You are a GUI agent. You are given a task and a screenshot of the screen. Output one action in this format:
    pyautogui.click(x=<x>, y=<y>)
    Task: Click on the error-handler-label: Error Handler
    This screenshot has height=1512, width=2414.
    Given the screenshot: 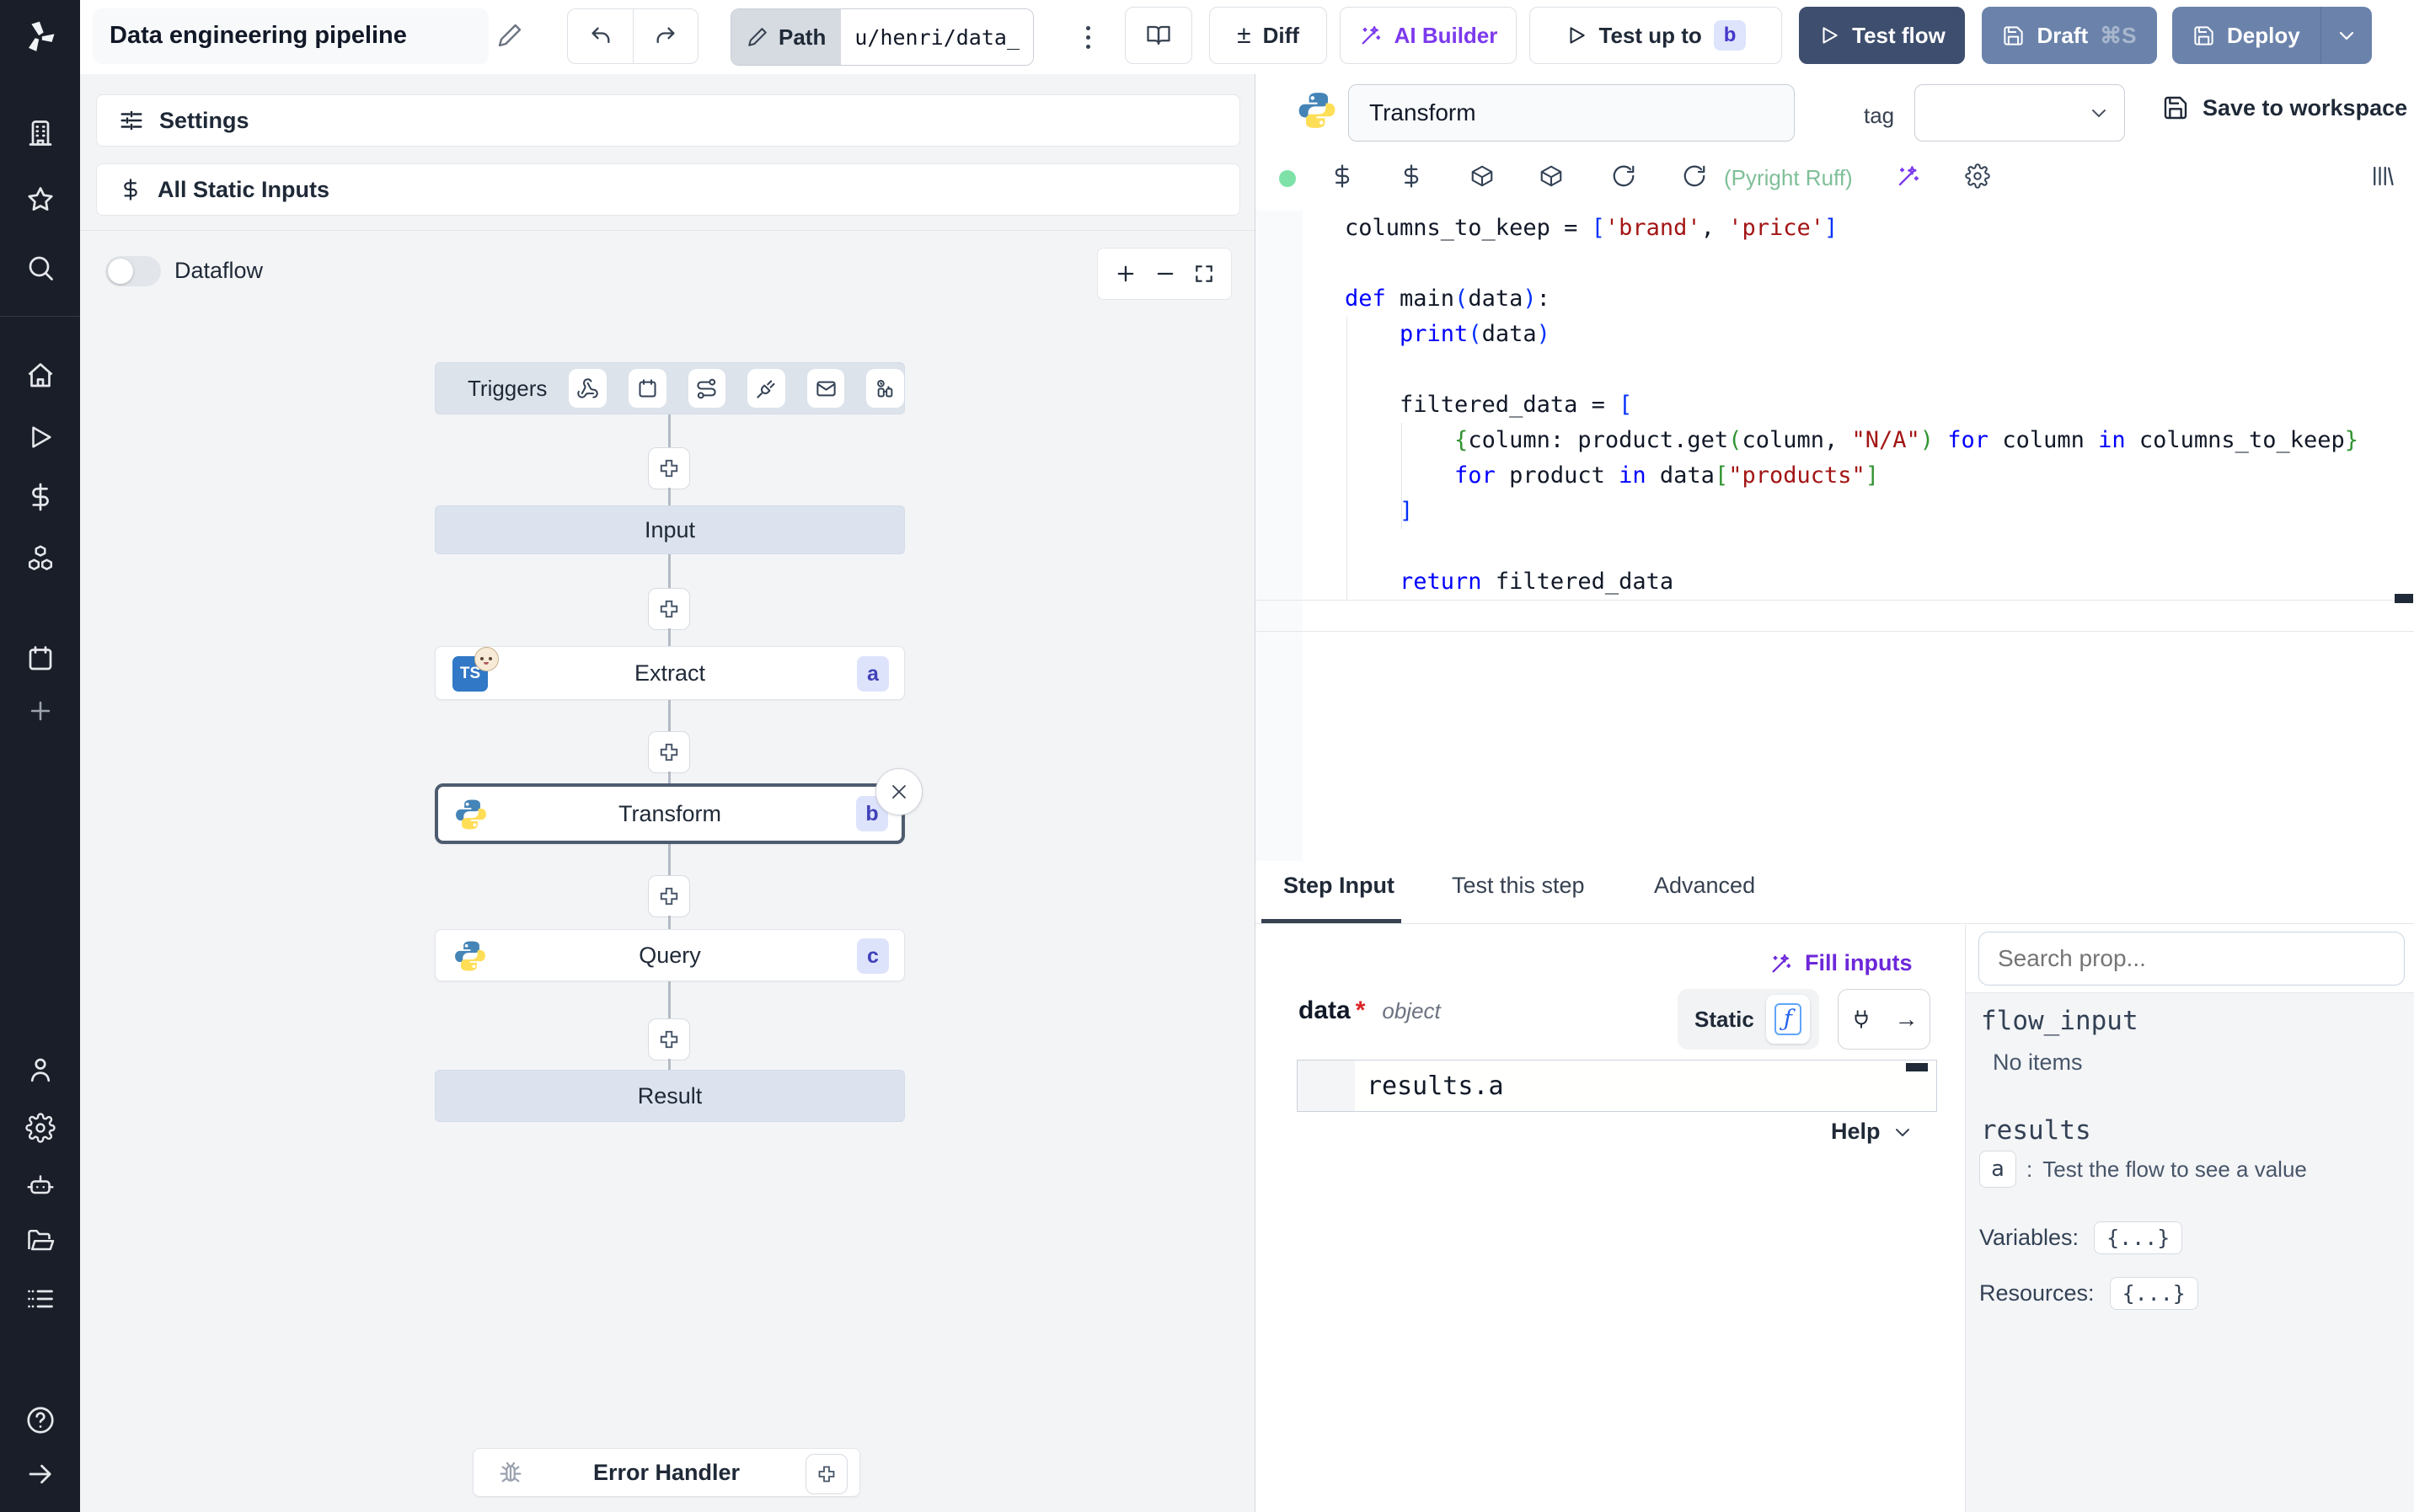 What is the action you would take?
    pyautogui.click(x=666, y=1472)
    